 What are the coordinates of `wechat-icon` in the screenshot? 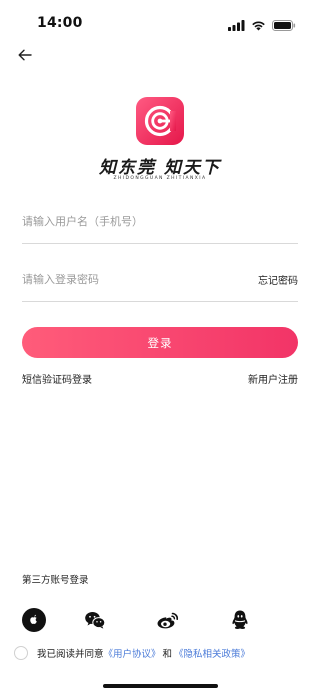 It's located at (95, 622).